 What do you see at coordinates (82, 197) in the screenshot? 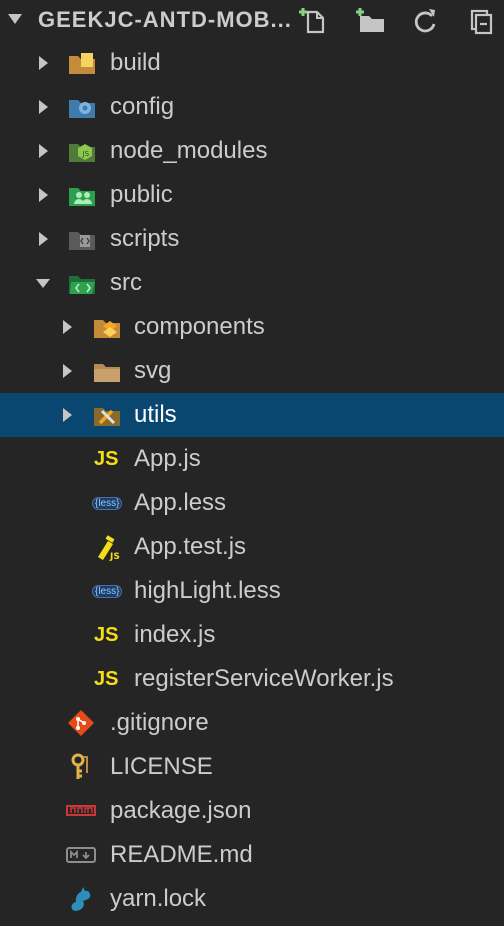
I see `public-folder-icon` at bounding box center [82, 197].